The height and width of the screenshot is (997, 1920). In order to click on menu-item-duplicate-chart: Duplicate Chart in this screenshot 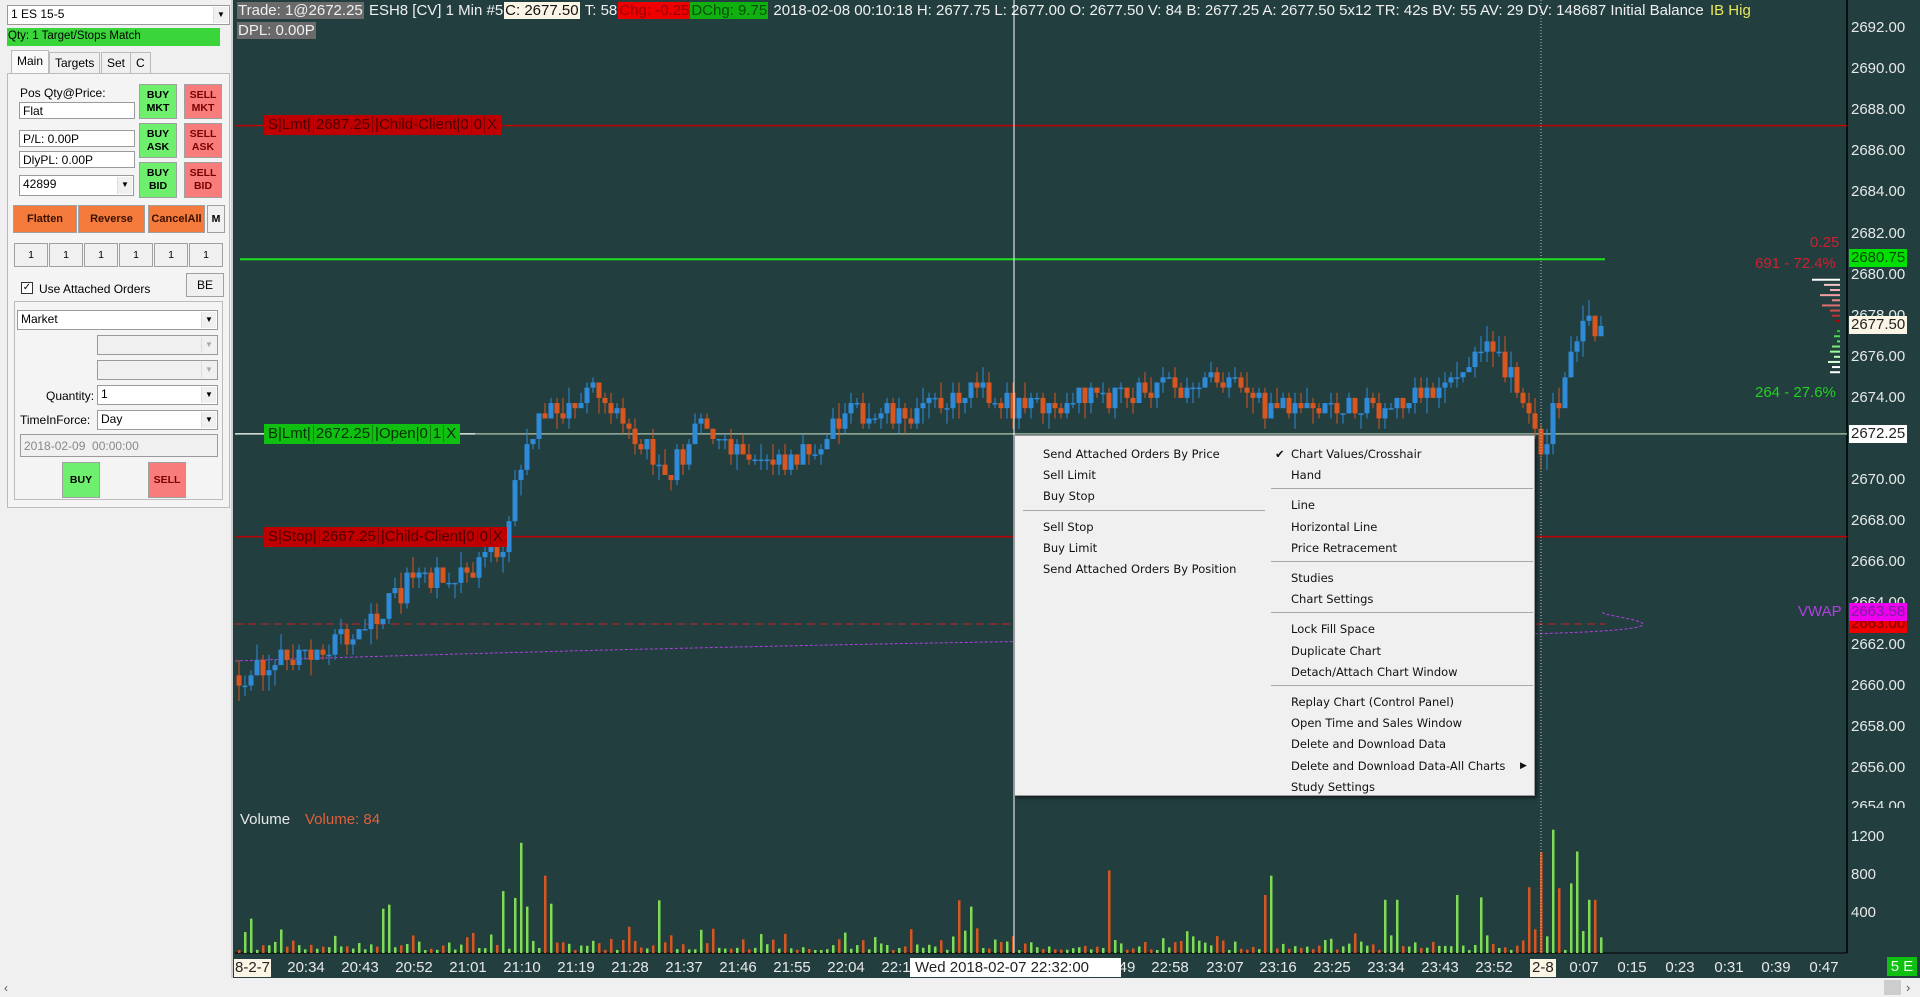, I will do `click(1336, 651)`.